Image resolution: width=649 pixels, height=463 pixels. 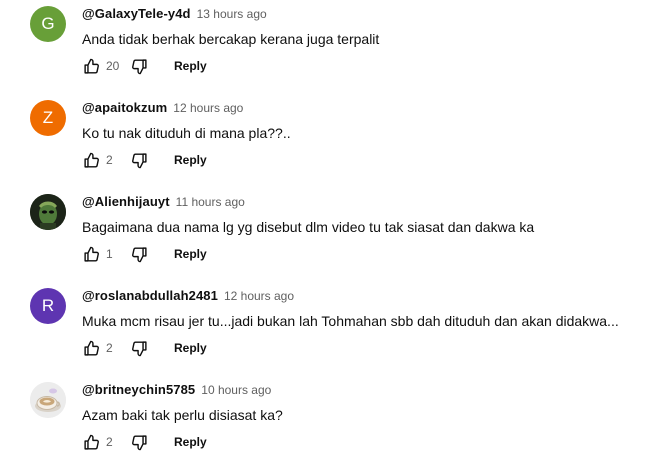 What do you see at coordinates (113, 66) in the screenshot?
I see `like-count: 20` at bounding box center [113, 66].